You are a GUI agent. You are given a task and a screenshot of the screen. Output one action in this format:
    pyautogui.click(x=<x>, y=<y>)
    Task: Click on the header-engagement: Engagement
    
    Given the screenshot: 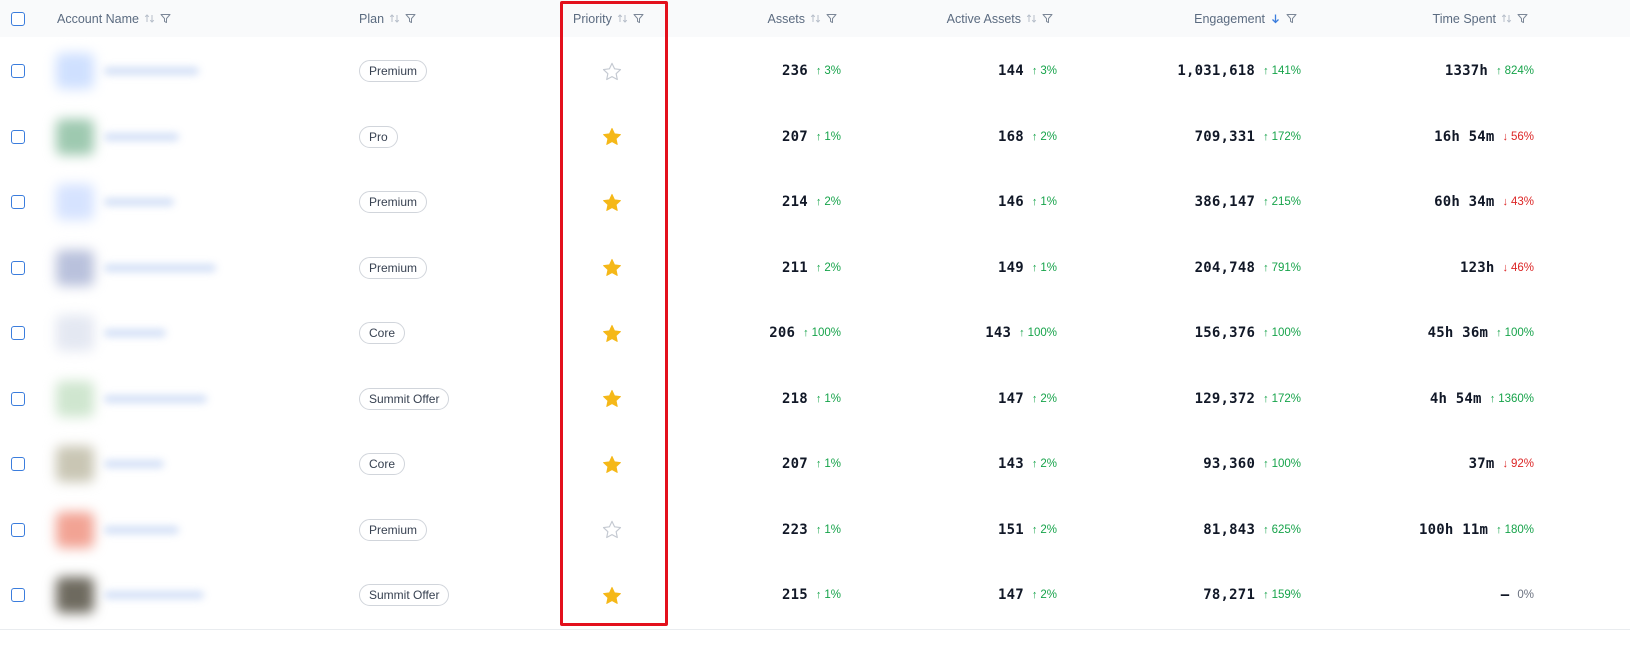 What is the action you would take?
    pyautogui.click(x=1245, y=18)
    